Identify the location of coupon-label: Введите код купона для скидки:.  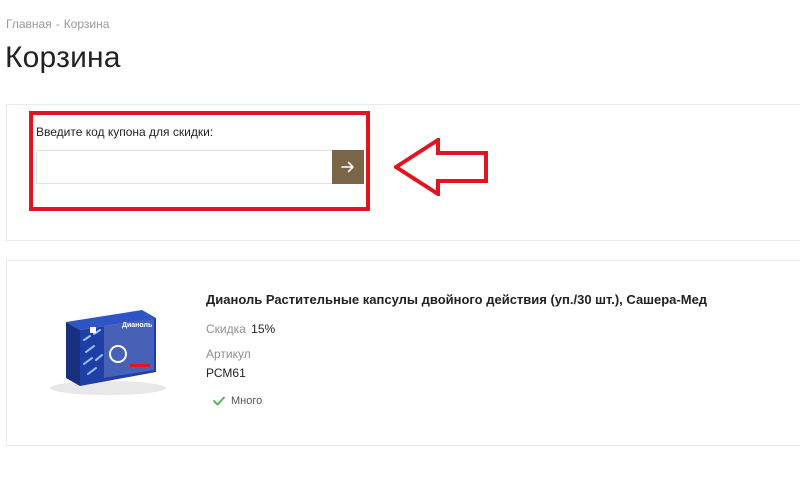
(125, 132).